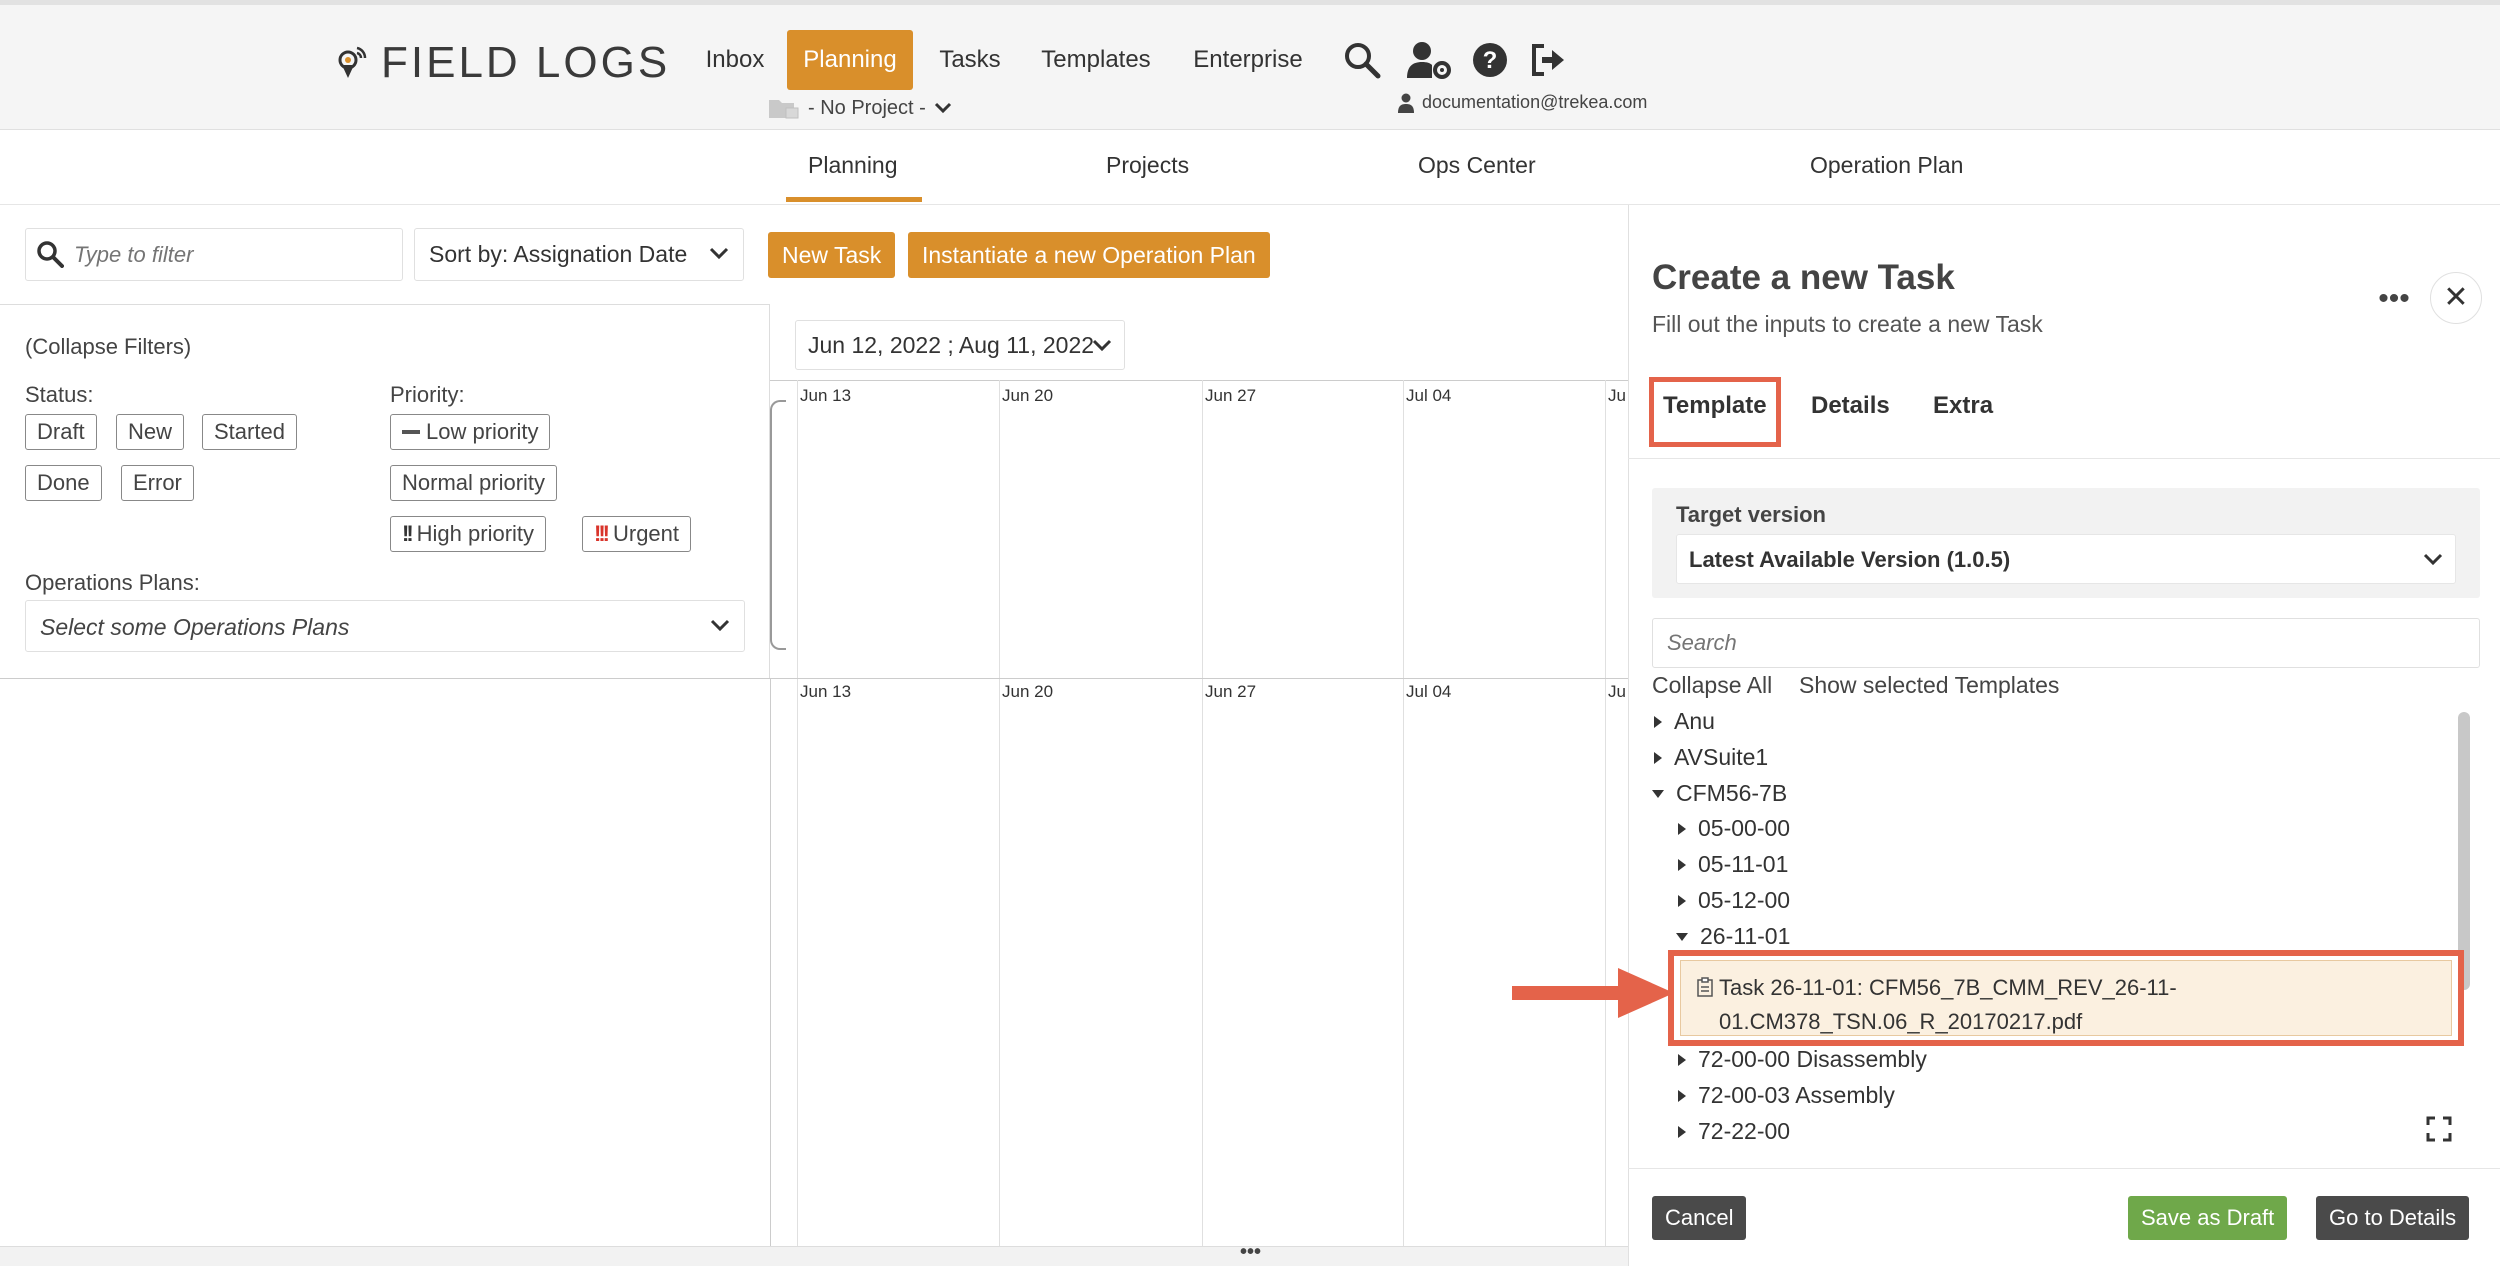 This screenshot has width=2500, height=1266. I want to click on tree-node-72-00-03: 72-00-03 Assembly, so click(1786, 1095).